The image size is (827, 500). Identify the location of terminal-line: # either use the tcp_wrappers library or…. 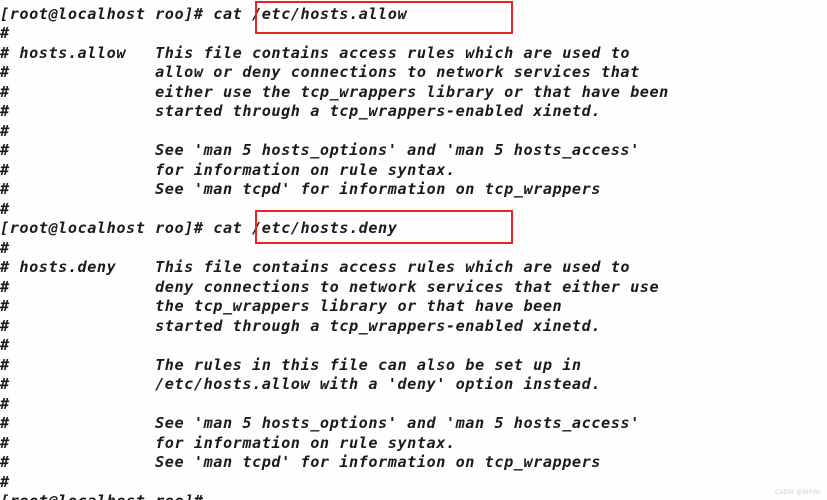
(334, 92).